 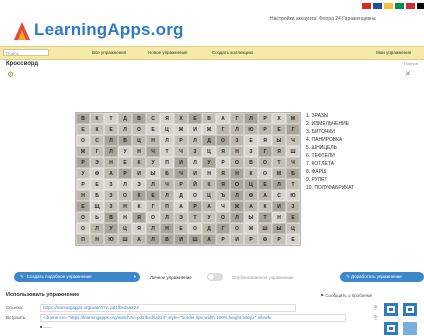 I want to click on more-options: ■ ——, so click(x=46, y=326).